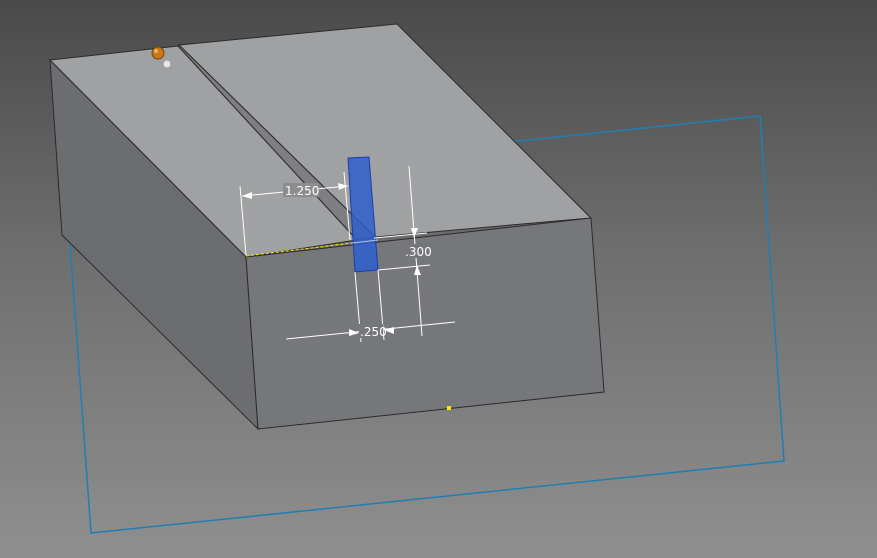  What do you see at coordinates (449, 408) in the screenshot?
I see `sketch-center-point` at bounding box center [449, 408].